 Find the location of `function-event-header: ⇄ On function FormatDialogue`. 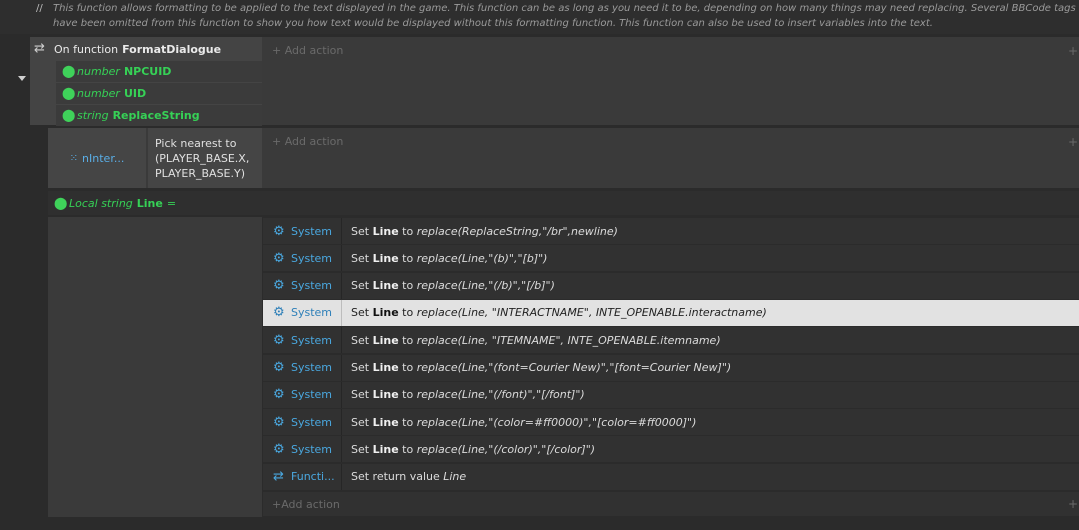

function-event-header: ⇄ On function FormatDialogue is located at coordinates (127, 49).